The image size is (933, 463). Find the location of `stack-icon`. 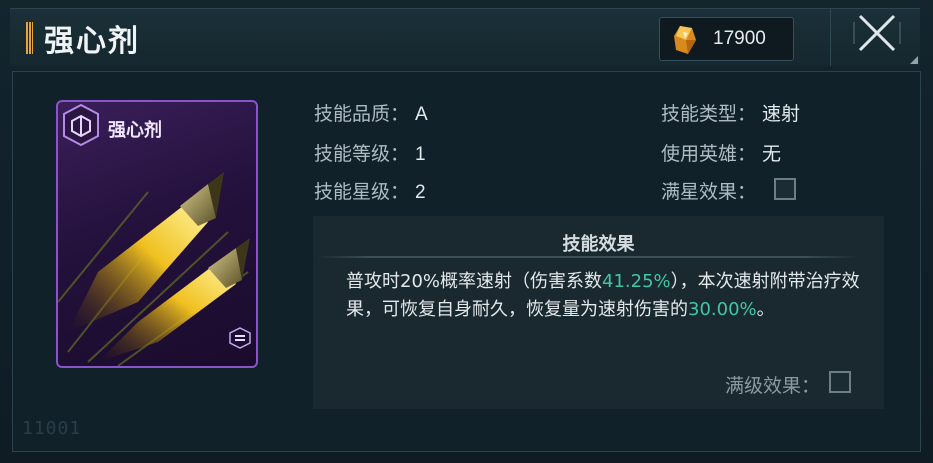

stack-icon is located at coordinates (240, 338).